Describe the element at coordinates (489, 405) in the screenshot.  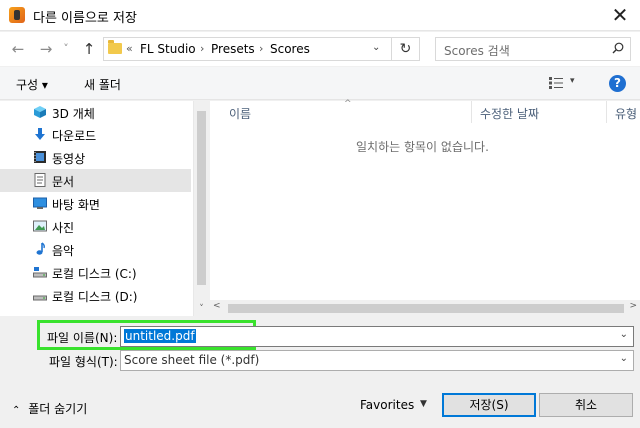
I see `save-button: 저장(S)` at that location.